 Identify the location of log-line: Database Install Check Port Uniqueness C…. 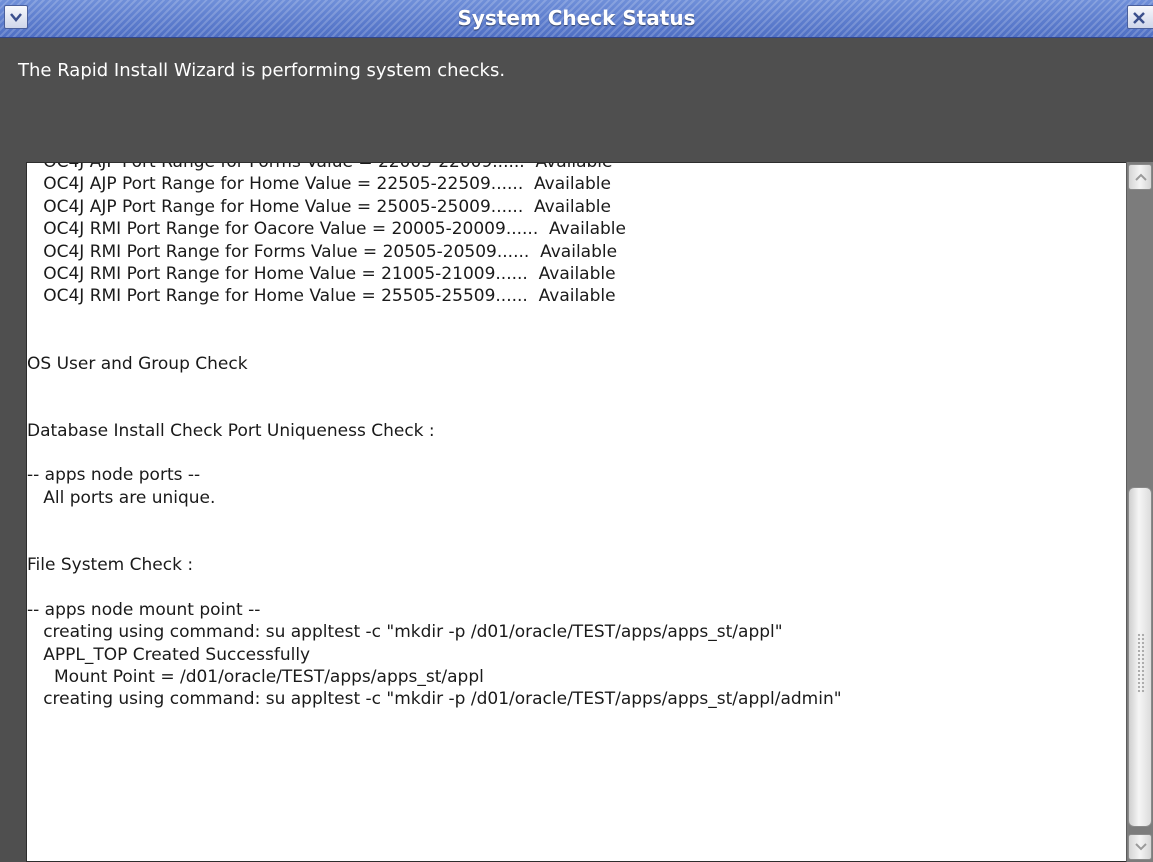
(231, 430).